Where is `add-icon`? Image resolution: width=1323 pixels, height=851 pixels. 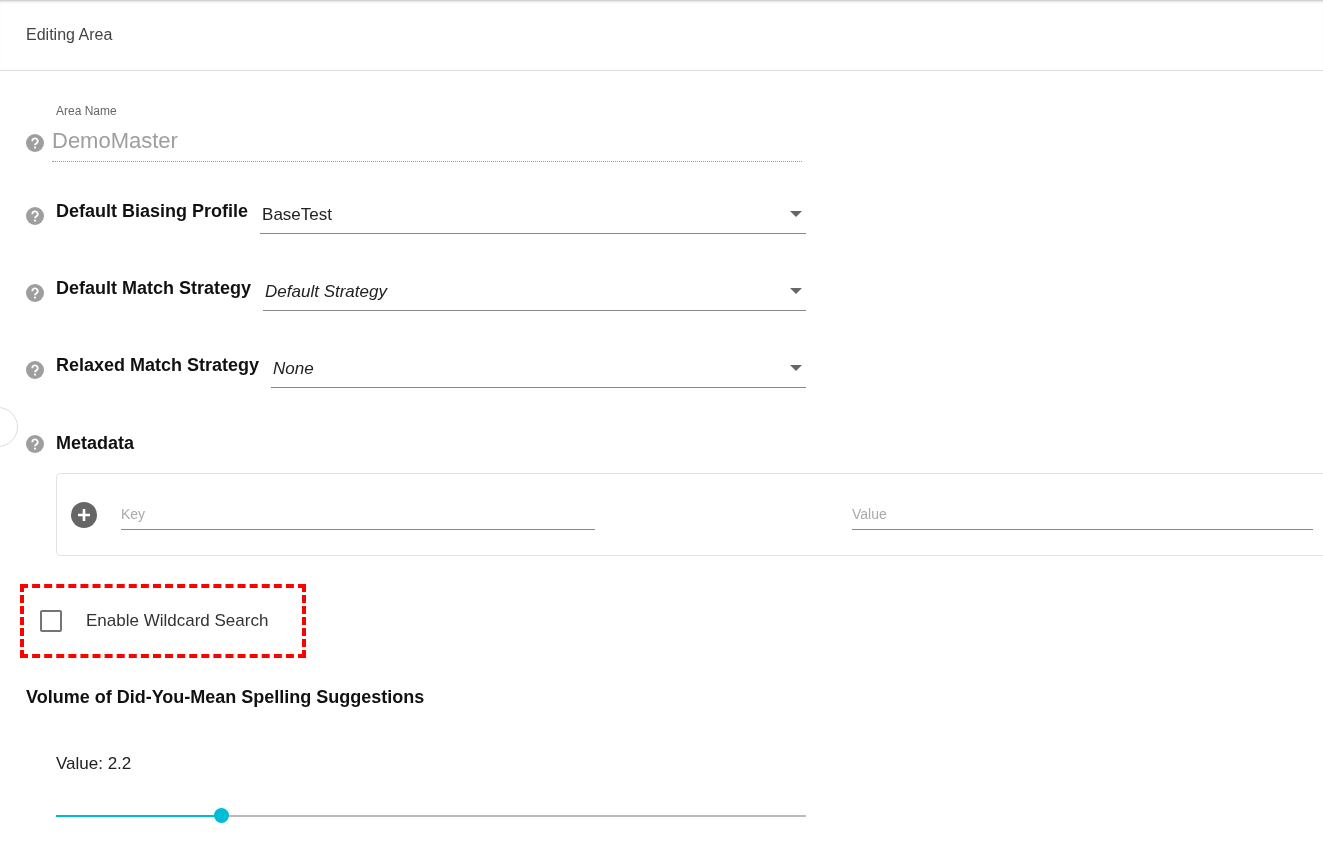
add-icon is located at coordinates (84, 514).